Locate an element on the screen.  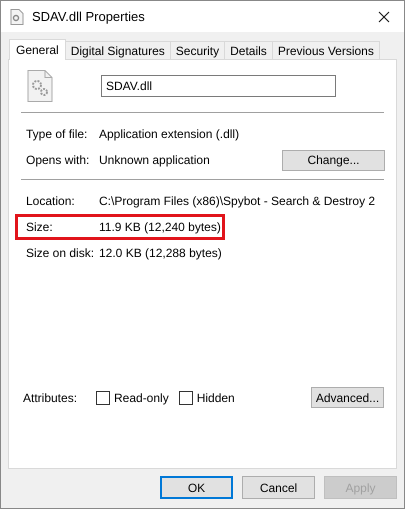
dialog-button: OK is located at coordinates (196, 487).